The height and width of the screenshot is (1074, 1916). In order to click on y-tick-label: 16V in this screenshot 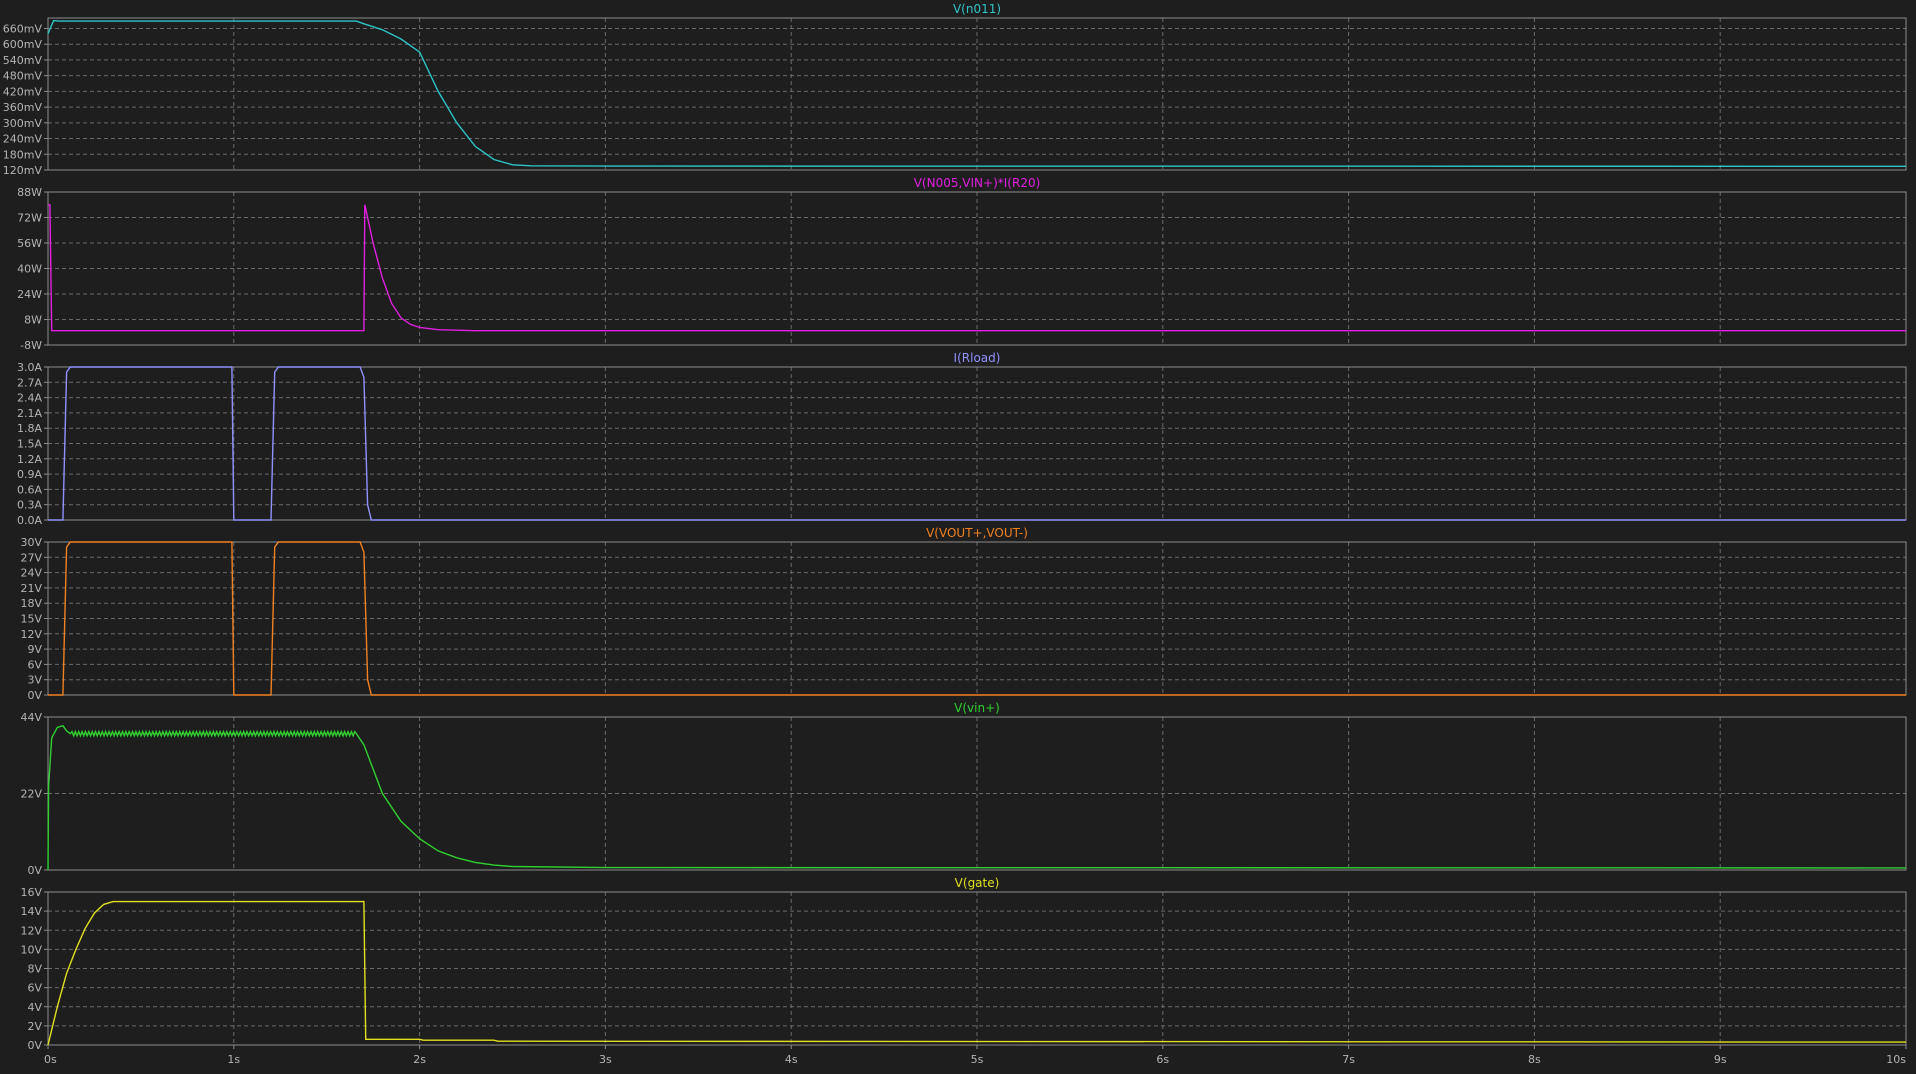, I will do `click(31, 892)`.